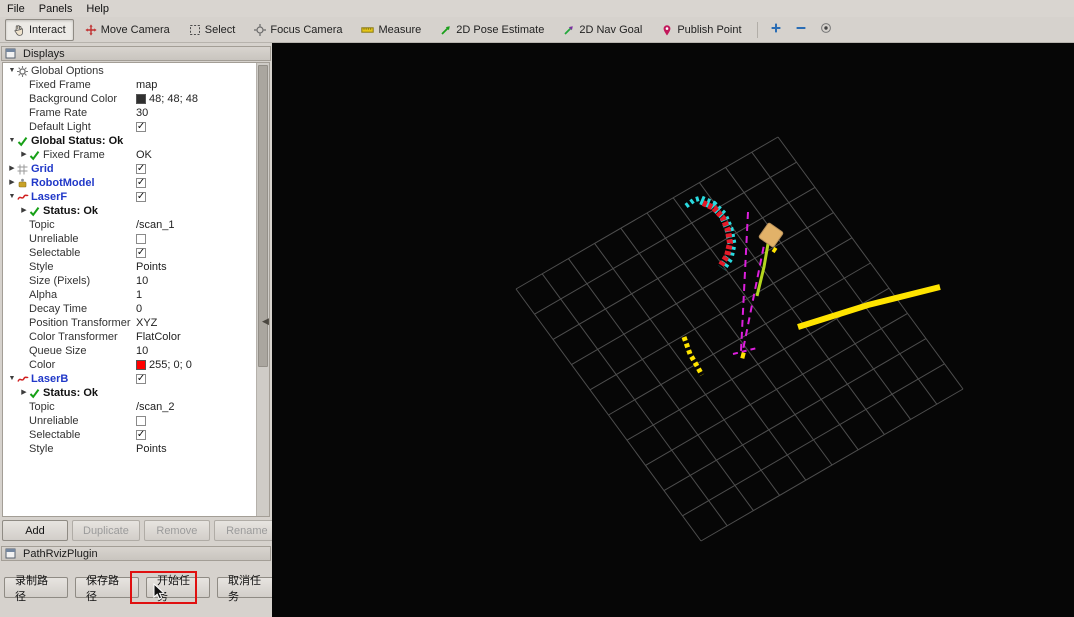 This screenshot has height=617, width=1074. What do you see at coordinates (155, 225) in the screenshot?
I see `property-value: /scan_1` at bounding box center [155, 225].